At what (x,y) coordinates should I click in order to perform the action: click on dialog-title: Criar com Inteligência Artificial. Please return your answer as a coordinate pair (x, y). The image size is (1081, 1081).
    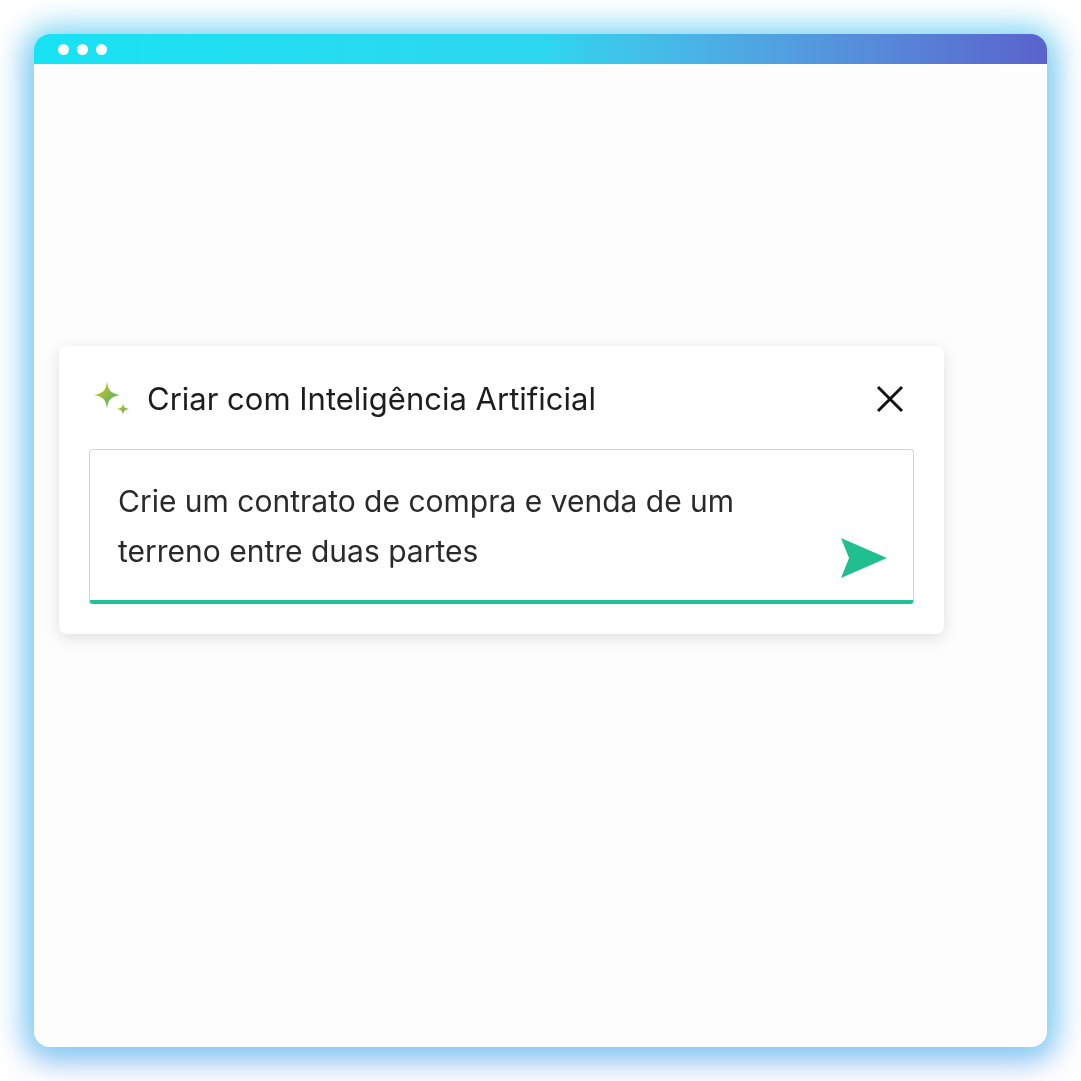
    Looking at the image, I should click on (371, 399).